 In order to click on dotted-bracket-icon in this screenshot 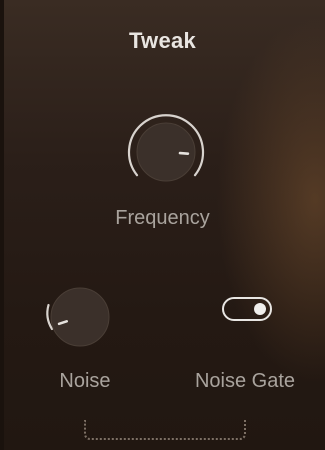, I will do `click(165, 430)`.